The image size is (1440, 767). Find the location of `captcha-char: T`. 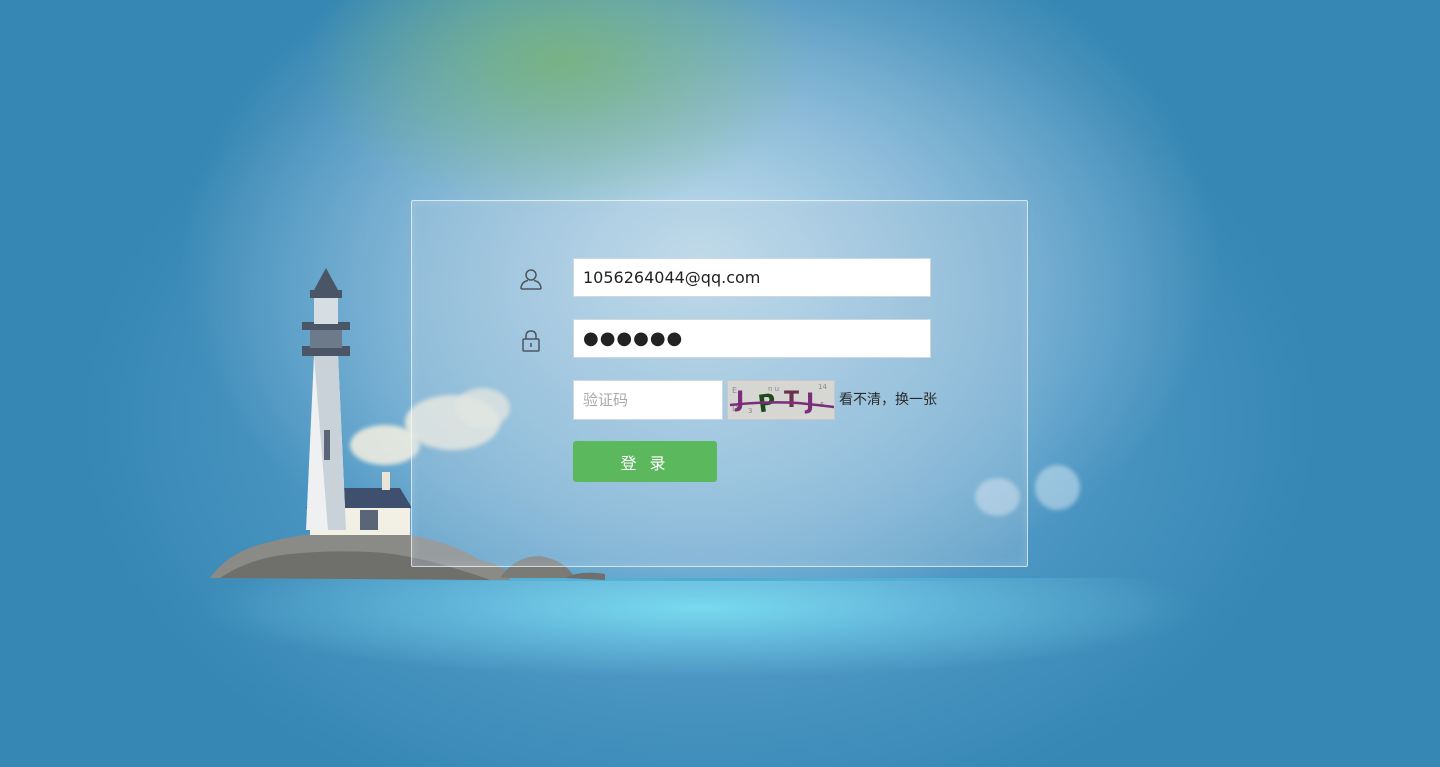

captcha-char: T is located at coordinates (791, 400).